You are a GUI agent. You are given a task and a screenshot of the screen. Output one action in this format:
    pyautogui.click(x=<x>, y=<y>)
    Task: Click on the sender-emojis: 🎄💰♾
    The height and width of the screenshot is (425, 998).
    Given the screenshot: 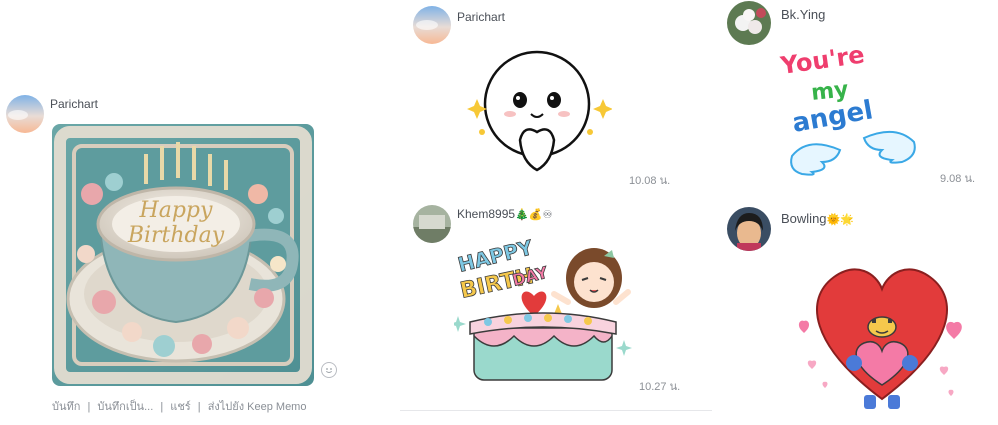 What is the action you would take?
    pyautogui.click(x=534, y=214)
    